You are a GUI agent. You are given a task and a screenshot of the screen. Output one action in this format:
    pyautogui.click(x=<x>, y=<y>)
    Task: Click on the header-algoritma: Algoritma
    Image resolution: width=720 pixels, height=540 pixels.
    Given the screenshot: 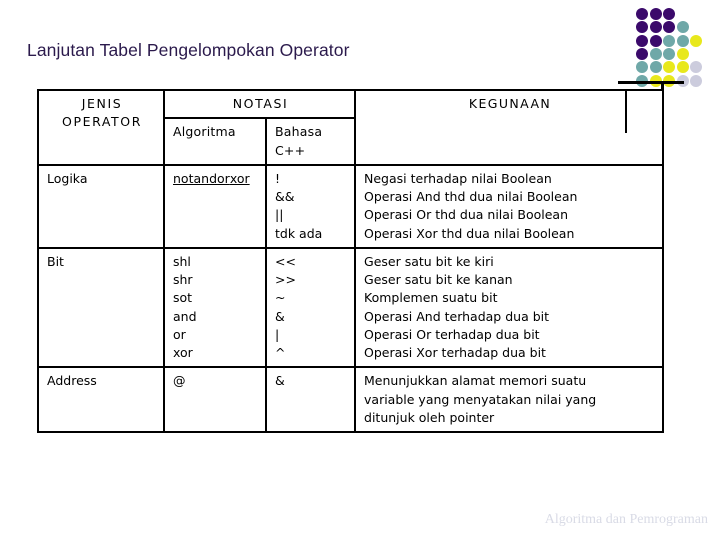 What is the action you would take?
    pyautogui.click(x=215, y=141)
    